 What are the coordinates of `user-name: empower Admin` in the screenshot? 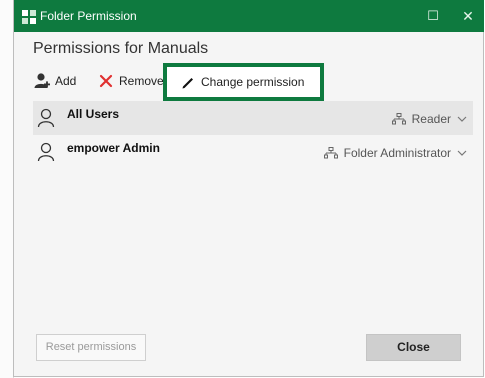 It's located at (113, 148).